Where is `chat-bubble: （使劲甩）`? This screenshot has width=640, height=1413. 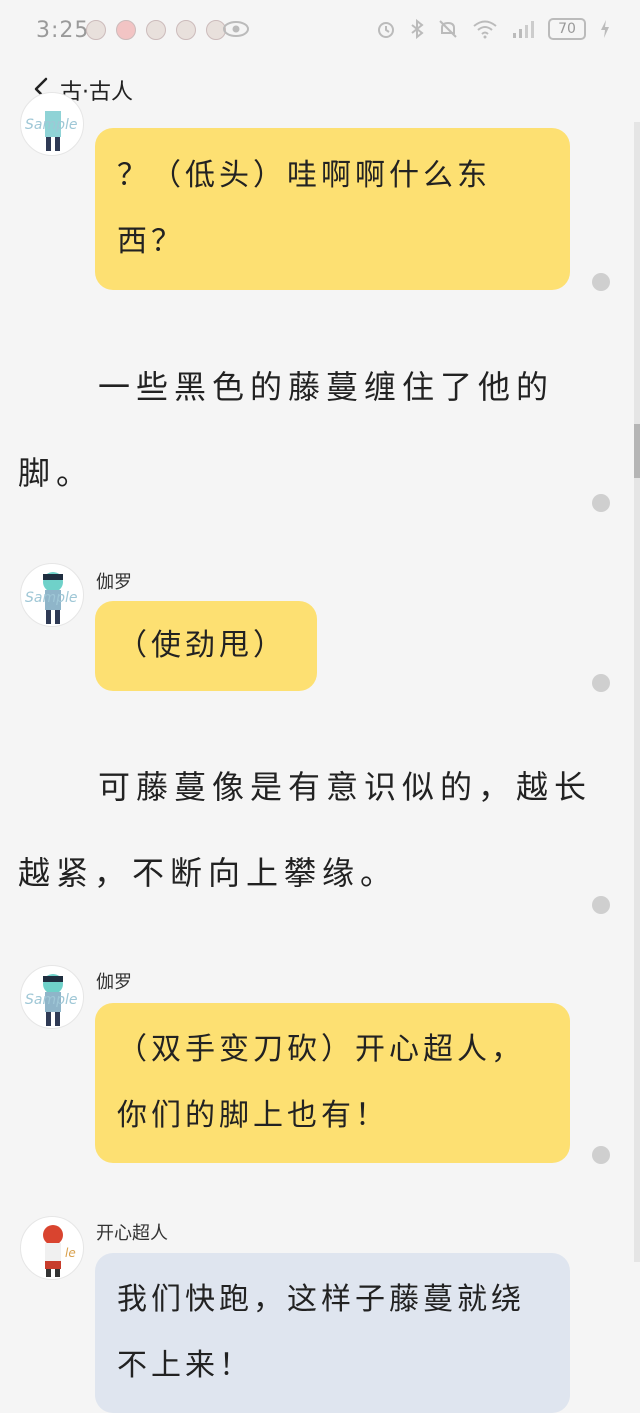
chat-bubble: （使劲甩） is located at coordinates (206, 646).